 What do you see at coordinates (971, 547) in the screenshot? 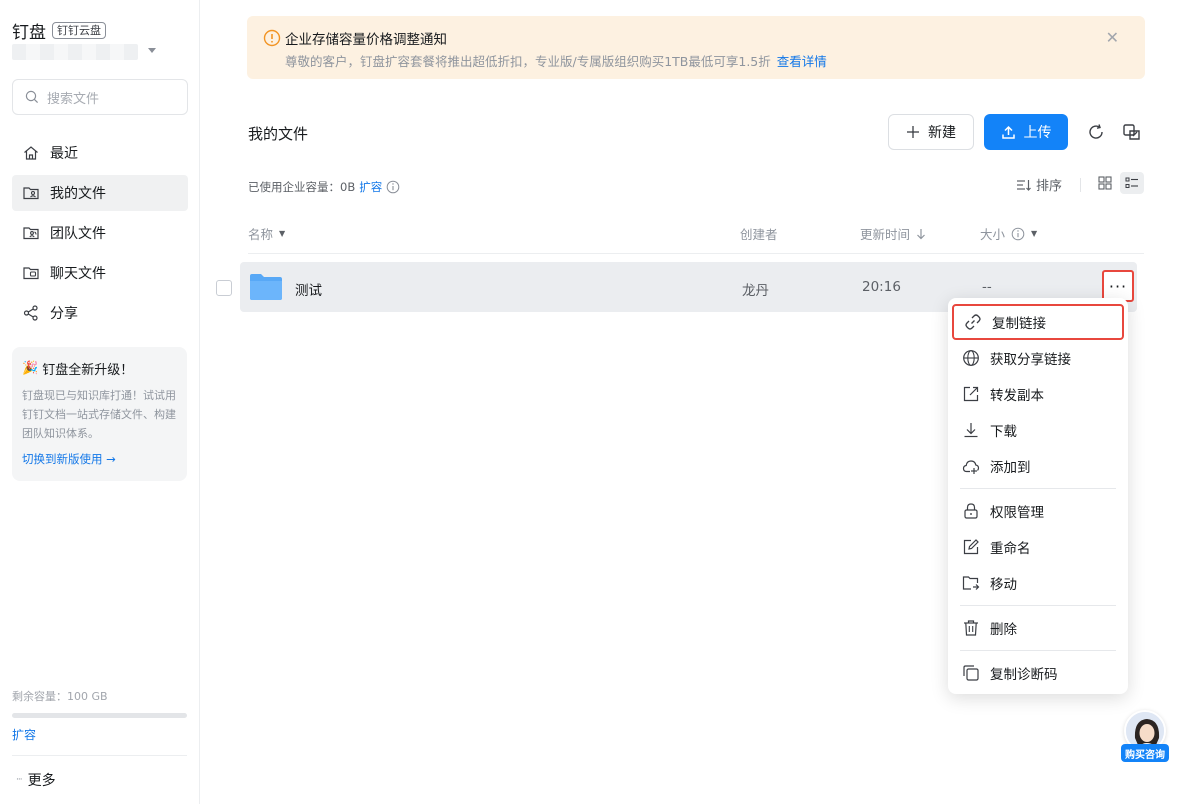
I see `edit-icon` at bounding box center [971, 547].